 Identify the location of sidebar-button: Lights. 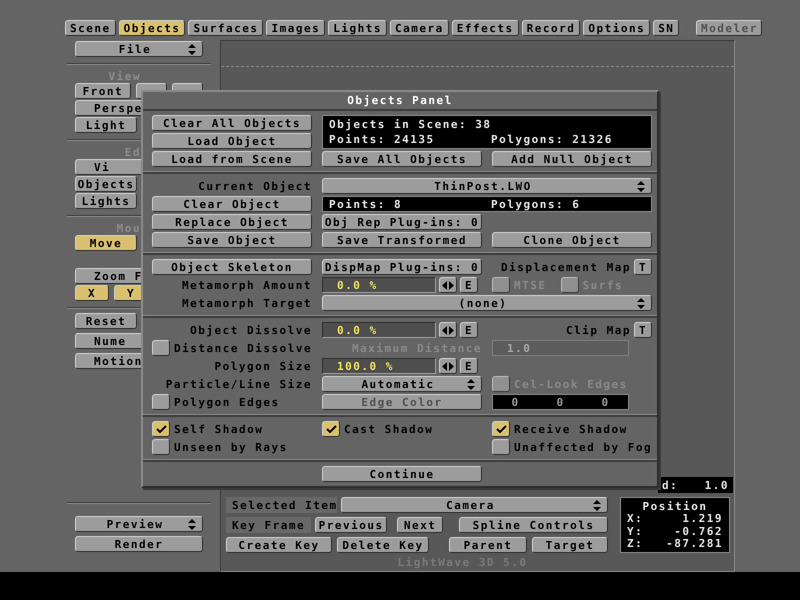
(106, 201).